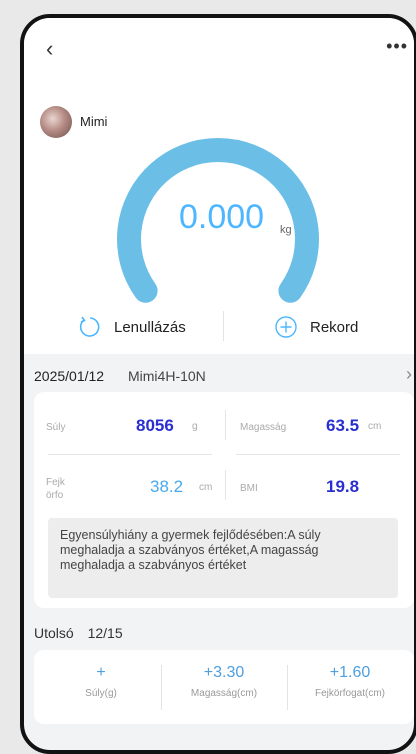 This screenshot has width=416, height=754. Describe the element at coordinates (222, 217) in the screenshot. I see `weight-value: 0.000` at that location.